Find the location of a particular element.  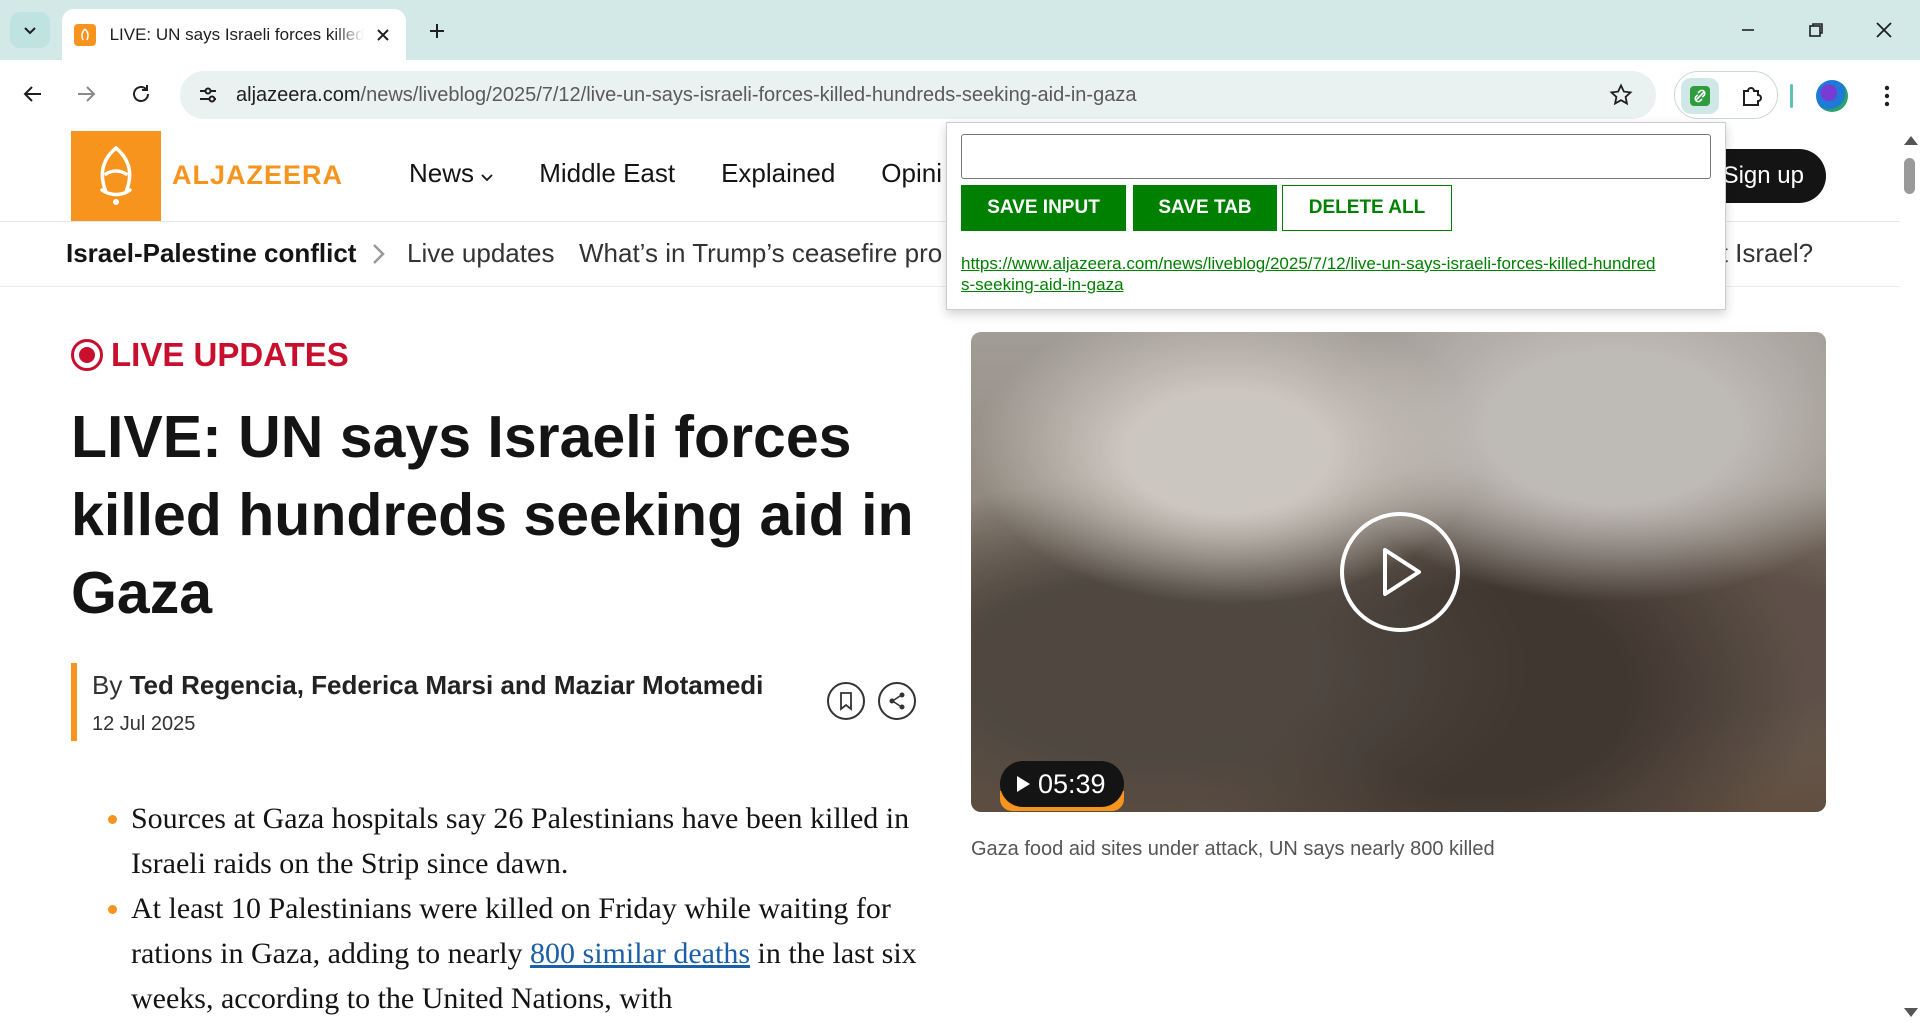

topic-item-ceasefire: What’s in Trump’s ceasefire pro is located at coordinates (760, 253).